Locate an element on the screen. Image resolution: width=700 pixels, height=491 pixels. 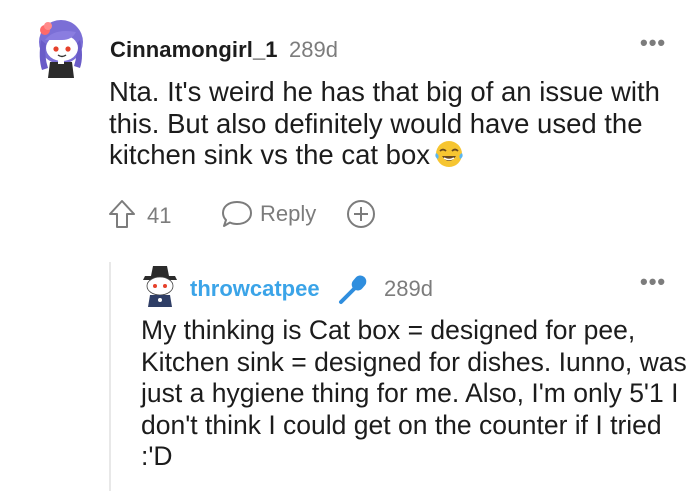
microphone-icon is located at coordinates (353, 289).